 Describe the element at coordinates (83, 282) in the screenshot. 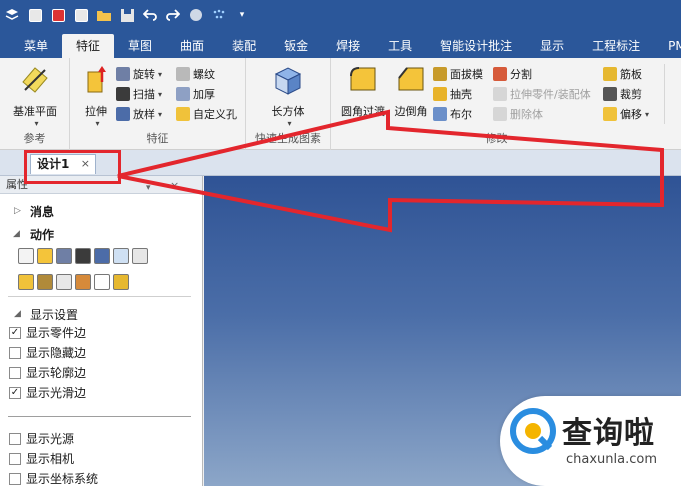

I see `assembly-tool-icon` at that location.